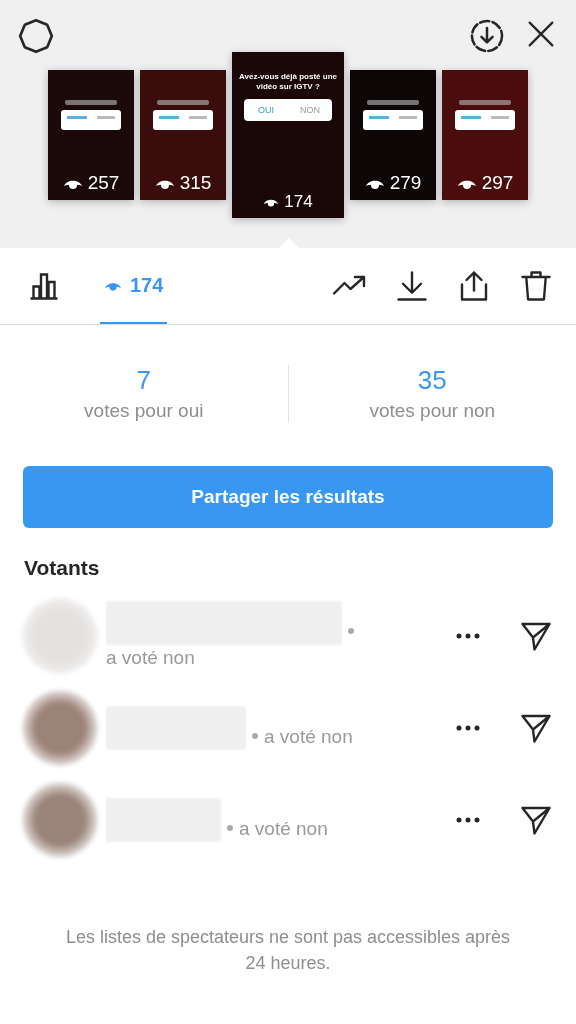 This screenshot has width=576, height=1024. I want to click on section-title: Votants, so click(62, 568).